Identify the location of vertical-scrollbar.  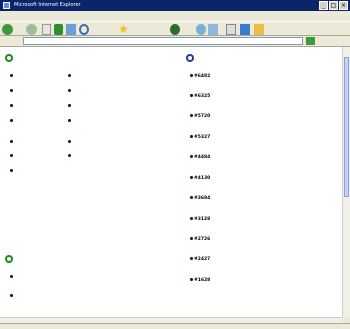
(346, 182).